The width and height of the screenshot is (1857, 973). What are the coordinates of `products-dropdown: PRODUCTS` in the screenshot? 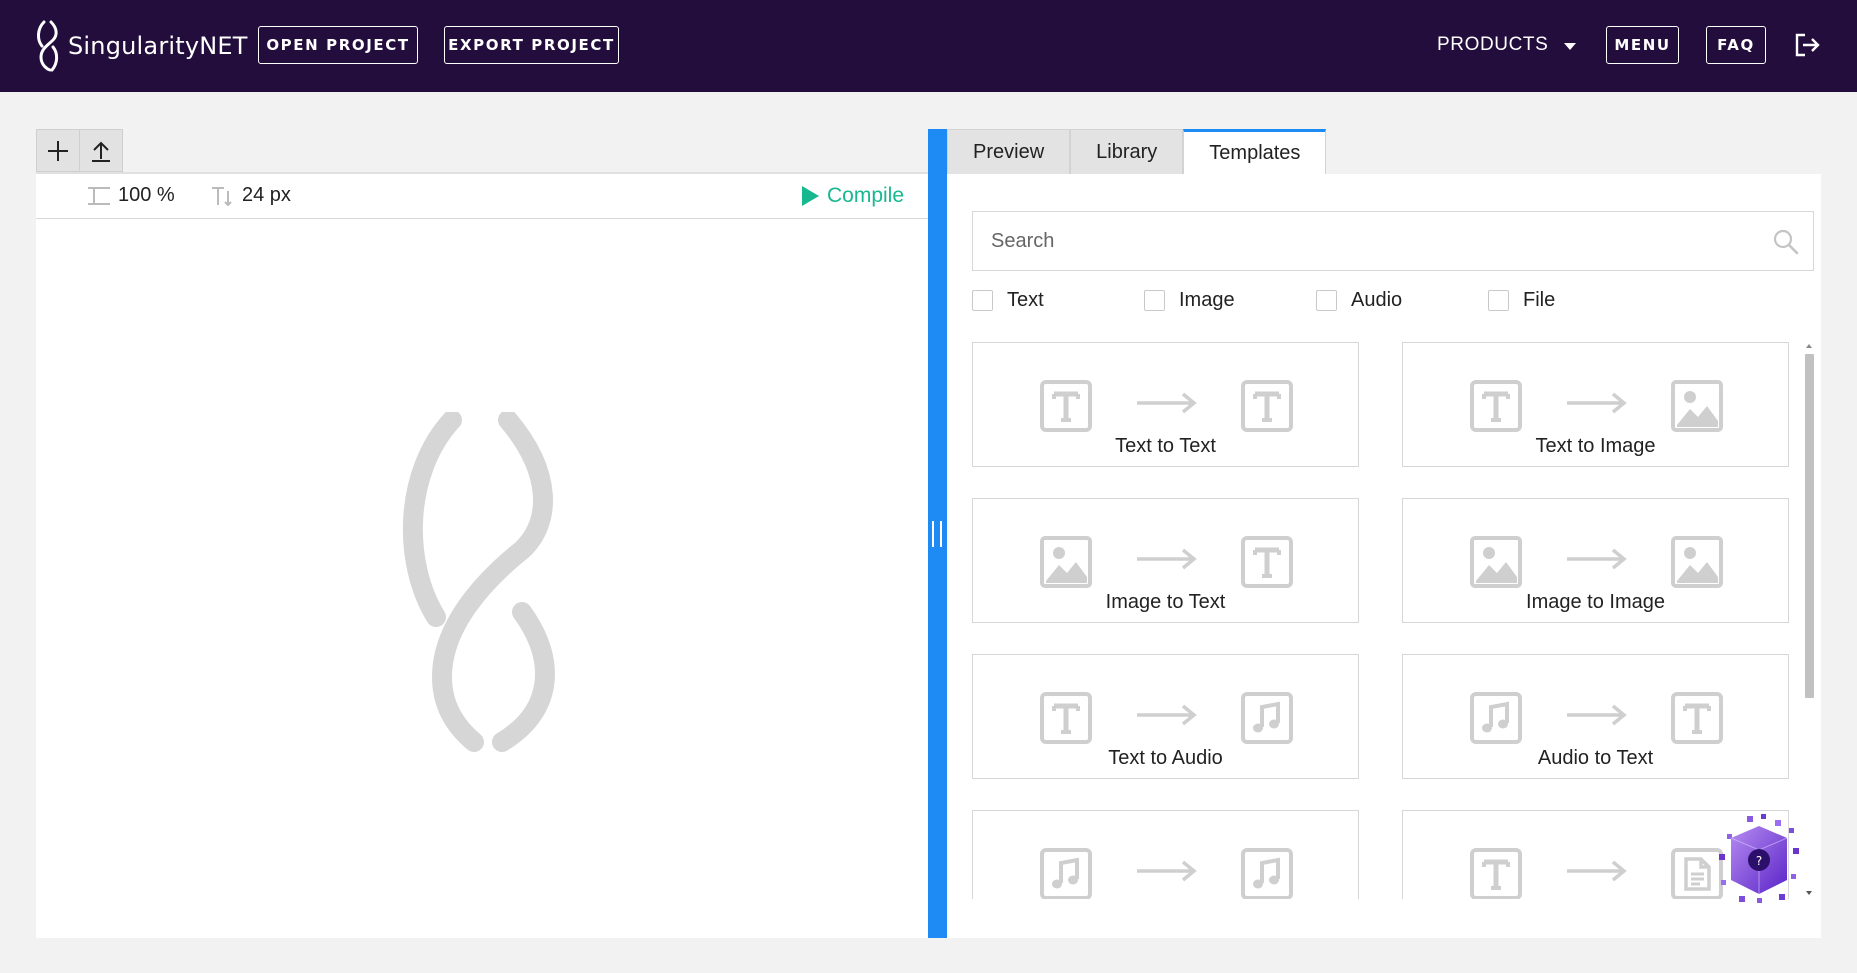 It's located at (1507, 45).